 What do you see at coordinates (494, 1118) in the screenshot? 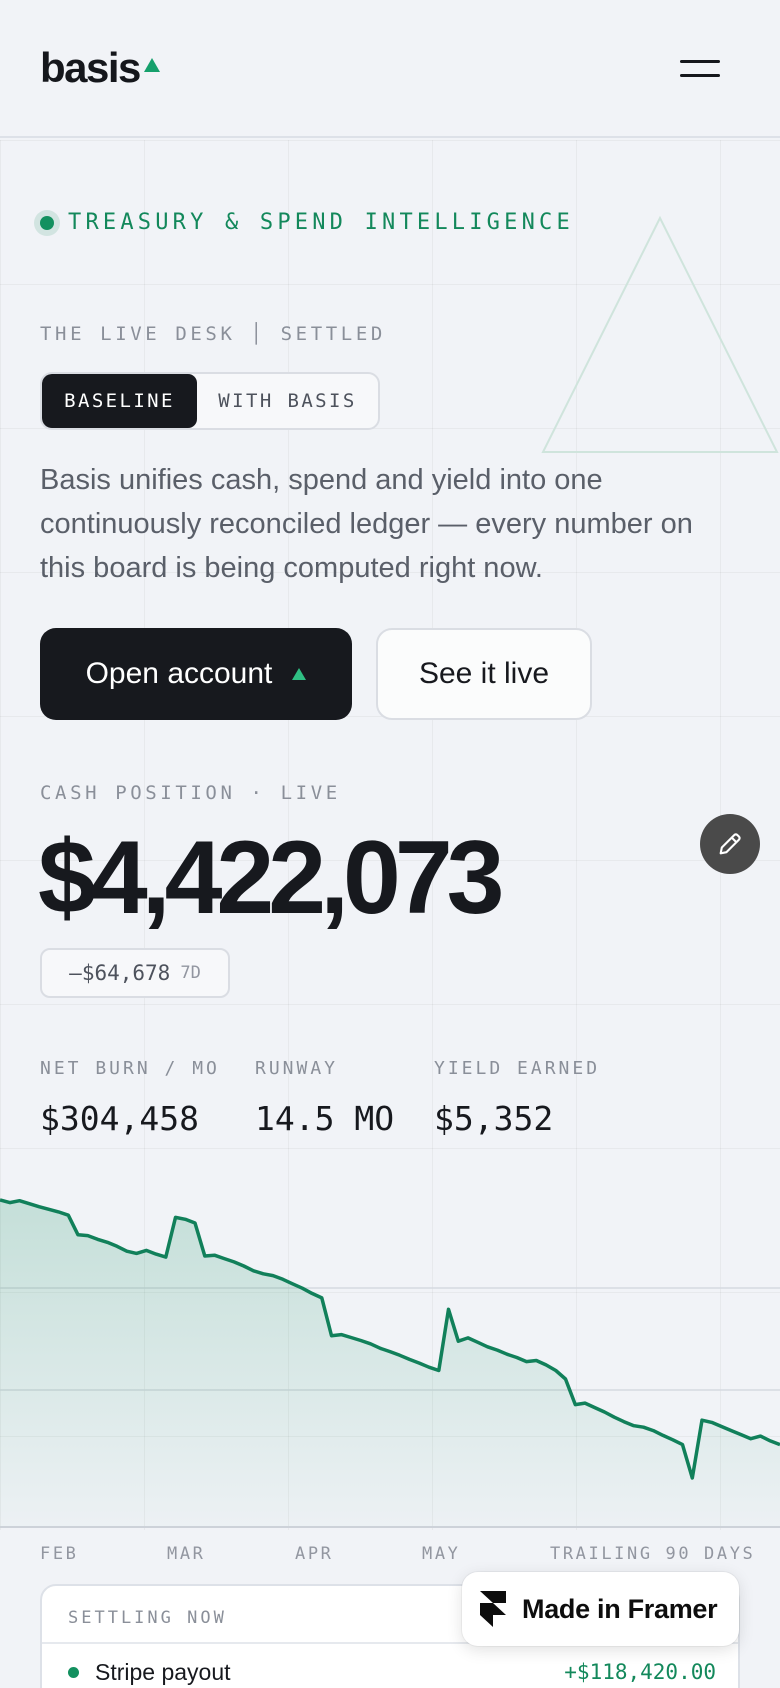
I see `stat-value: $5,352` at bounding box center [494, 1118].